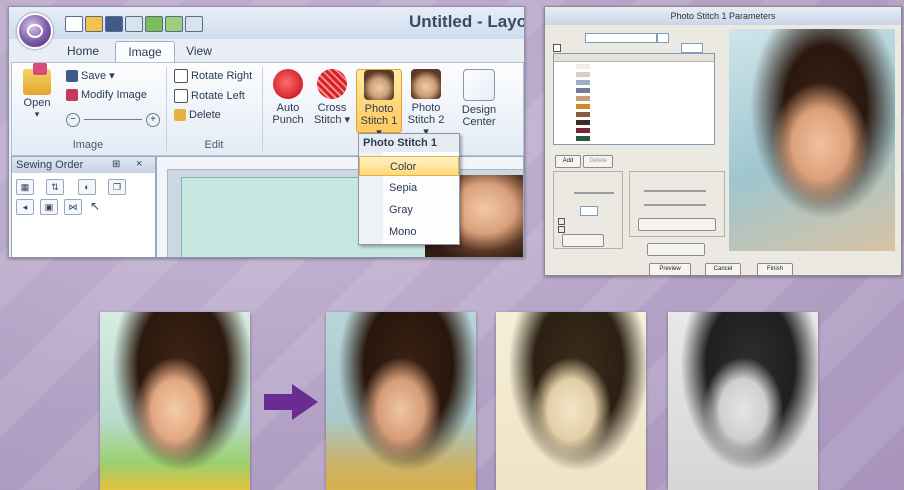  I want to click on design-canvas, so click(340, 206).